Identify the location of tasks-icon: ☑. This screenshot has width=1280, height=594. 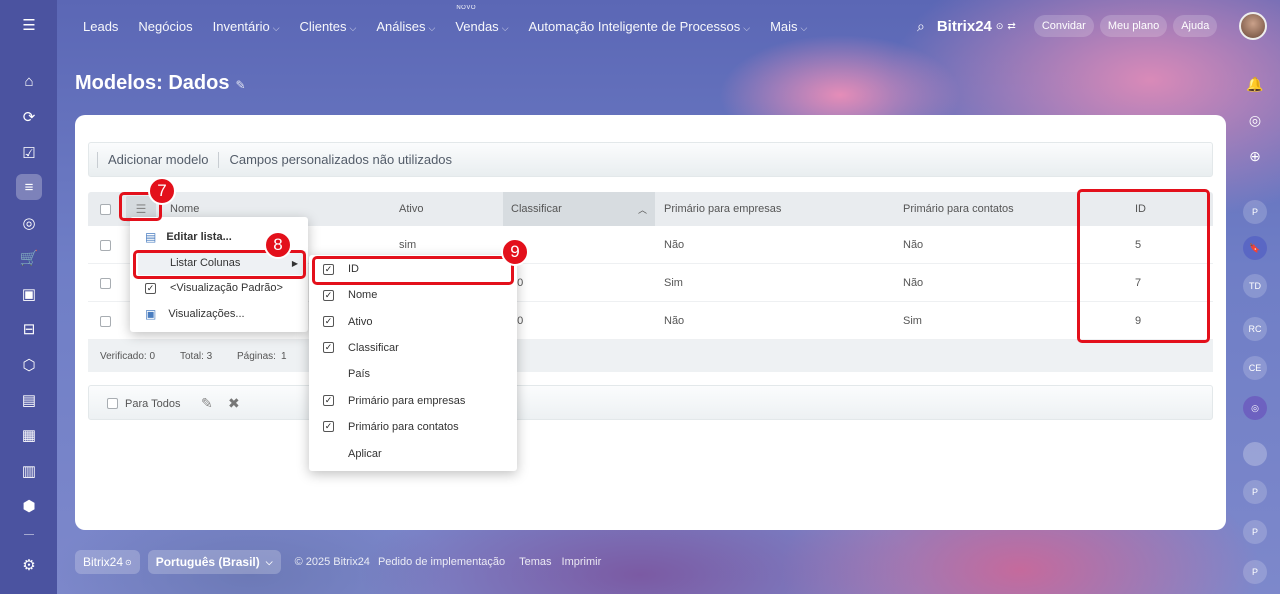
(29, 153).